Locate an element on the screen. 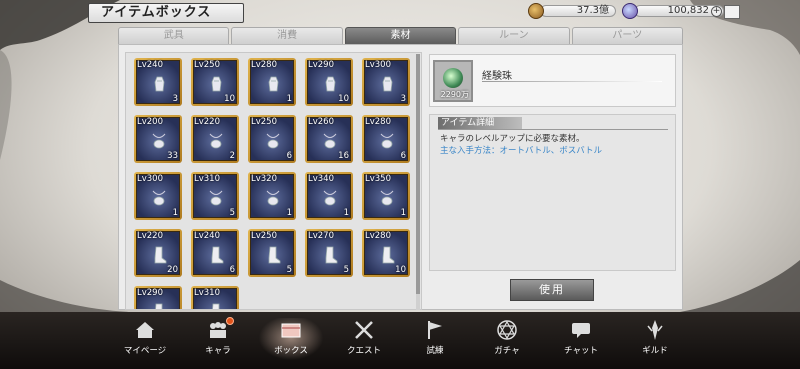 The height and width of the screenshot is (369, 800). material-item: Lv250 6 is located at coordinates (272, 139).